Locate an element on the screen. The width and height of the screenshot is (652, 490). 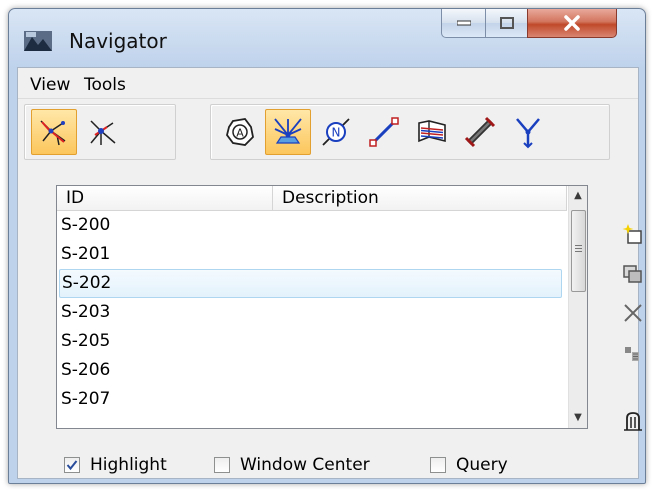
menu-tools: Tools is located at coordinates (105, 85).